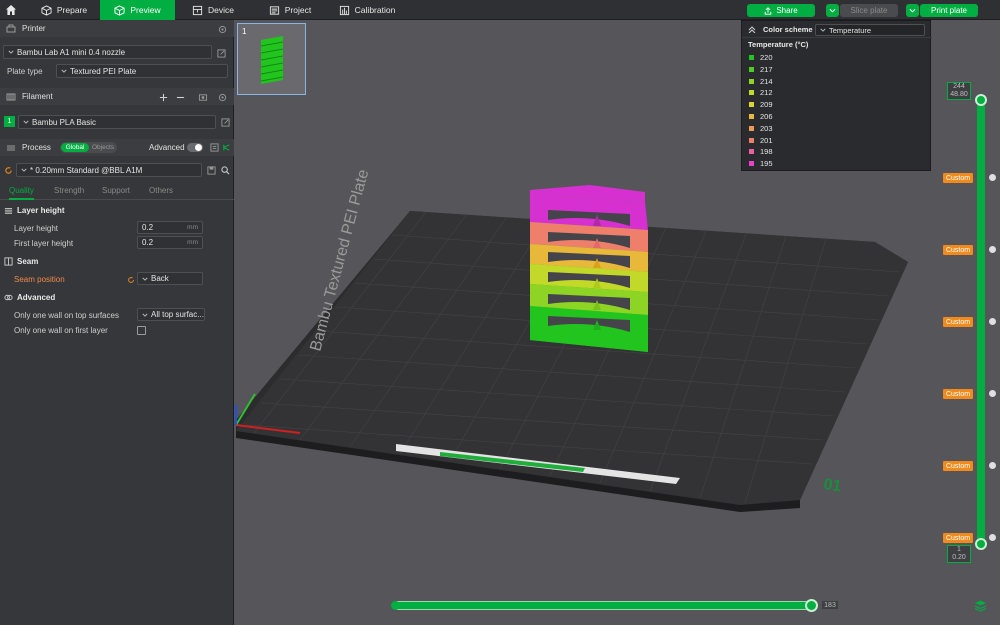 The width and height of the screenshot is (1000, 625). Describe the element at coordinates (766, 152) in the screenshot. I see `legend-value: 198` at that location.